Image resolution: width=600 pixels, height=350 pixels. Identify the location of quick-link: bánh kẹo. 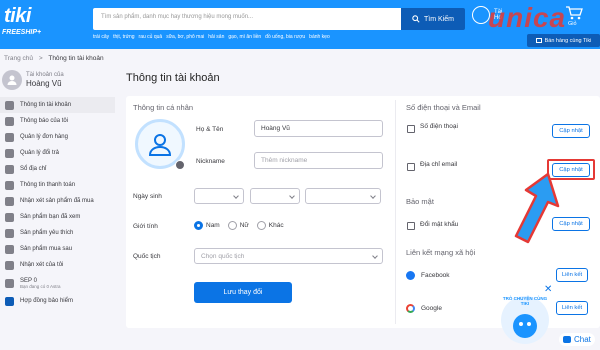
(319, 37).